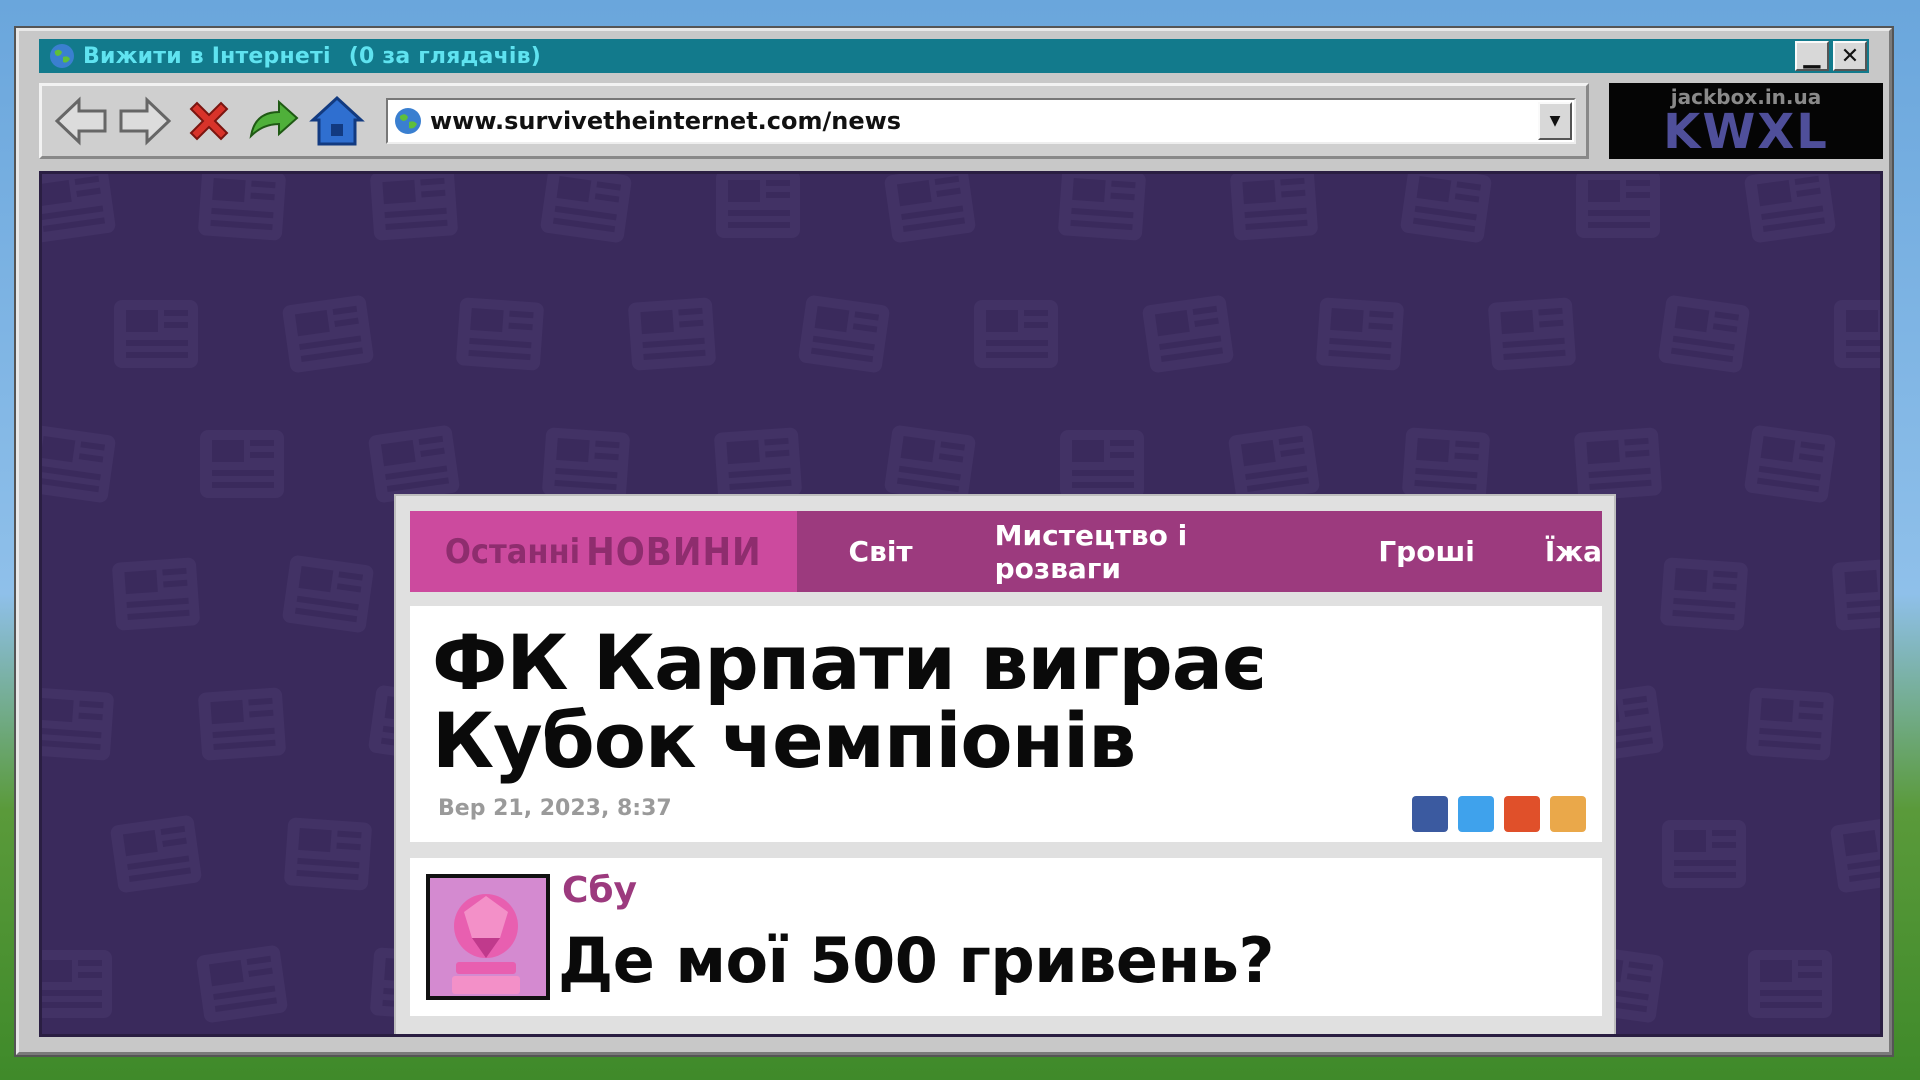 This screenshot has width=1920, height=1080. Describe the element at coordinates (954, 56) in the screenshot. I see `title-bar: Вижити в Інтернеті (0 за глядачів) ▁ ✕` at that location.